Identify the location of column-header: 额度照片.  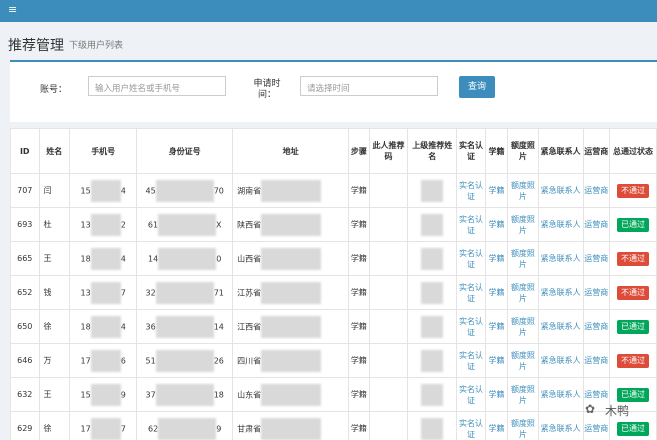
(523, 151).